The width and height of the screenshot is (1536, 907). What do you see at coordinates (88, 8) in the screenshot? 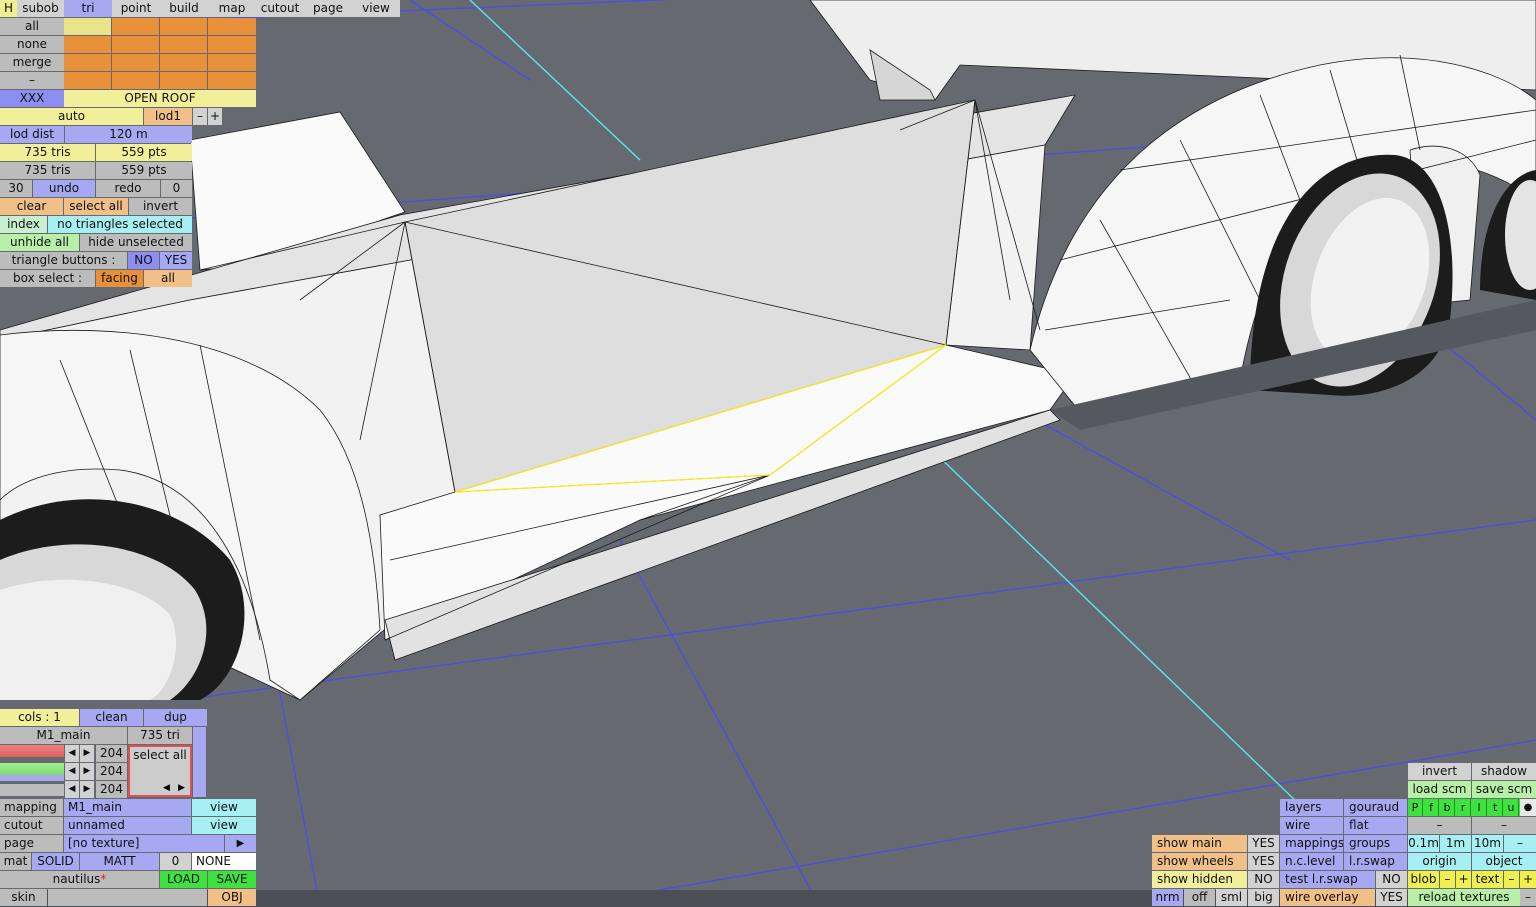
I see `menu-tri: tri` at bounding box center [88, 8].